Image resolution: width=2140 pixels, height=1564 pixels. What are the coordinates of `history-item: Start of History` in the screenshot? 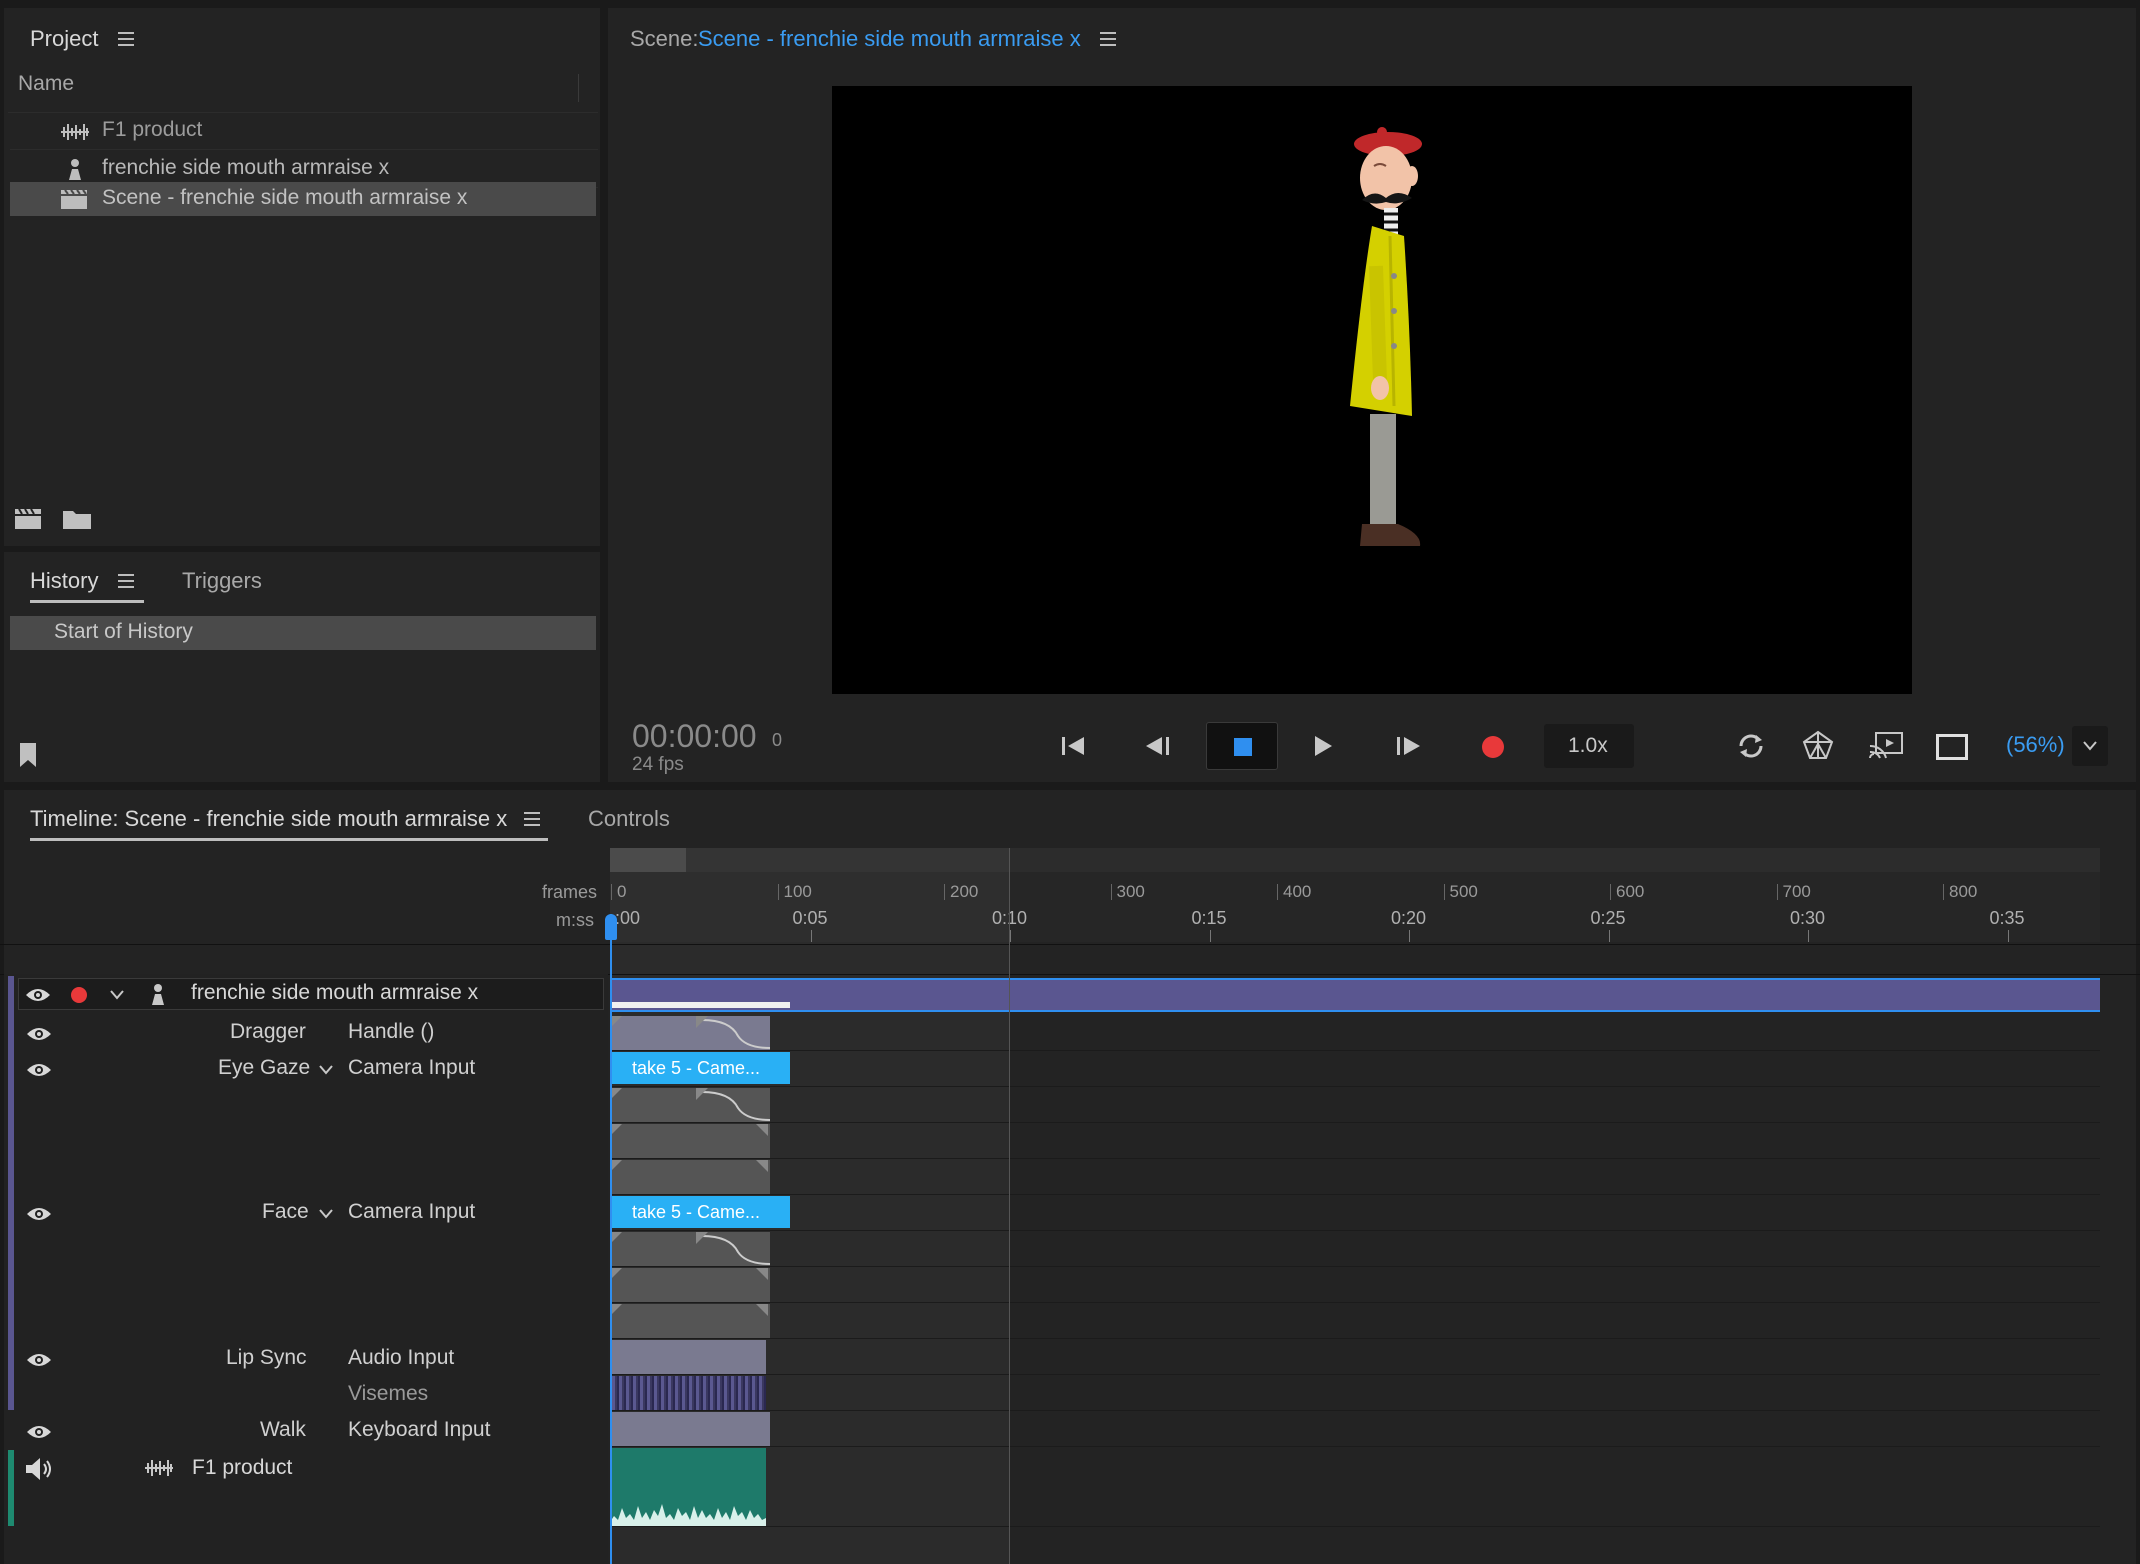 It's located at (303, 633).